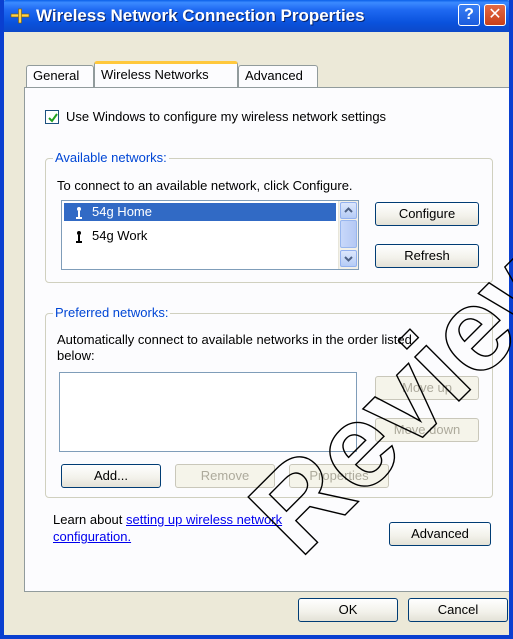  What do you see at coordinates (200, 236) in the screenshot?
I see `network-item: 54g Work` at bounding box center [200, 236].